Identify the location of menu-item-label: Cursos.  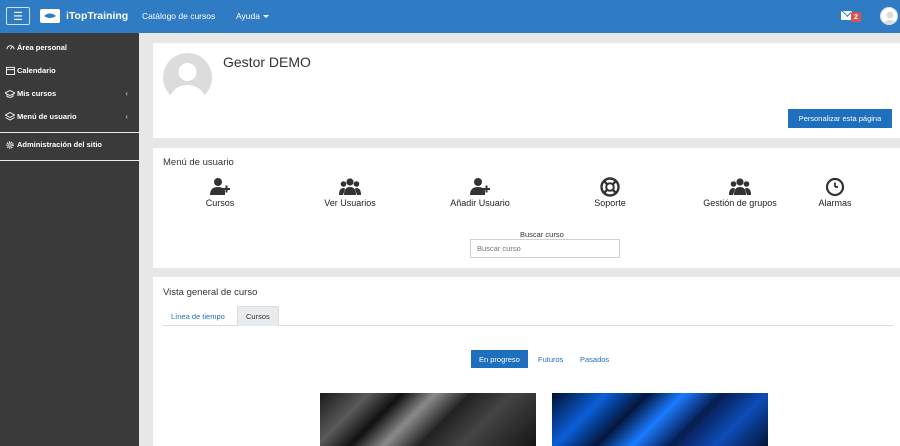
(220, 203).